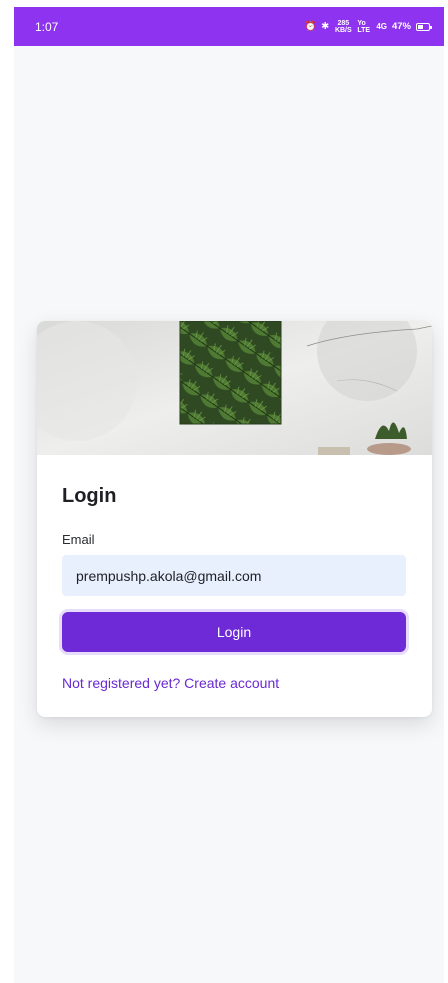  I want to click on battery-icon, so click(424, 26).